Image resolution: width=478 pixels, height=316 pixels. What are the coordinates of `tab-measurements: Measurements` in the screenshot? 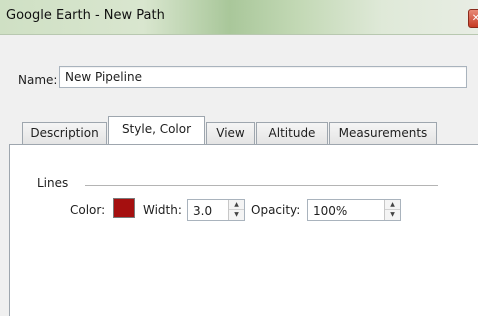 It's located at (383, 133).